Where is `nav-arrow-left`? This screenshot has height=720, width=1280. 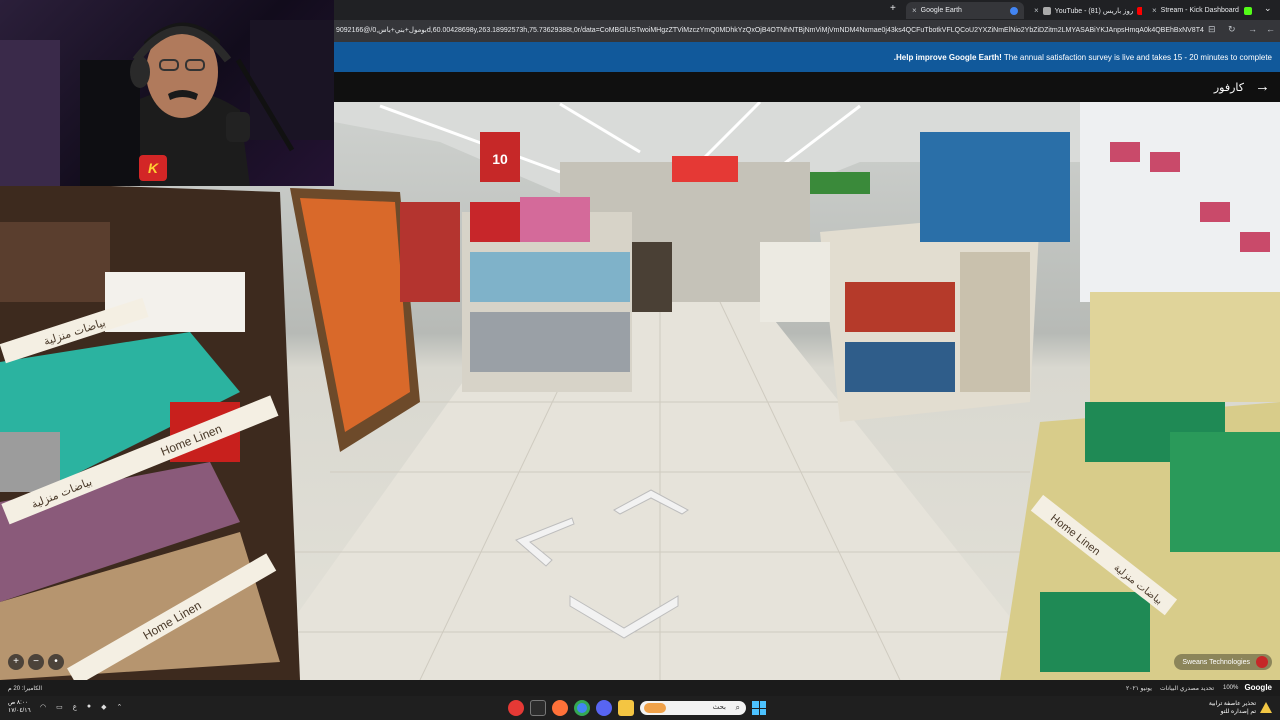 nav-arrow-left is located at coordinates (544, 542).